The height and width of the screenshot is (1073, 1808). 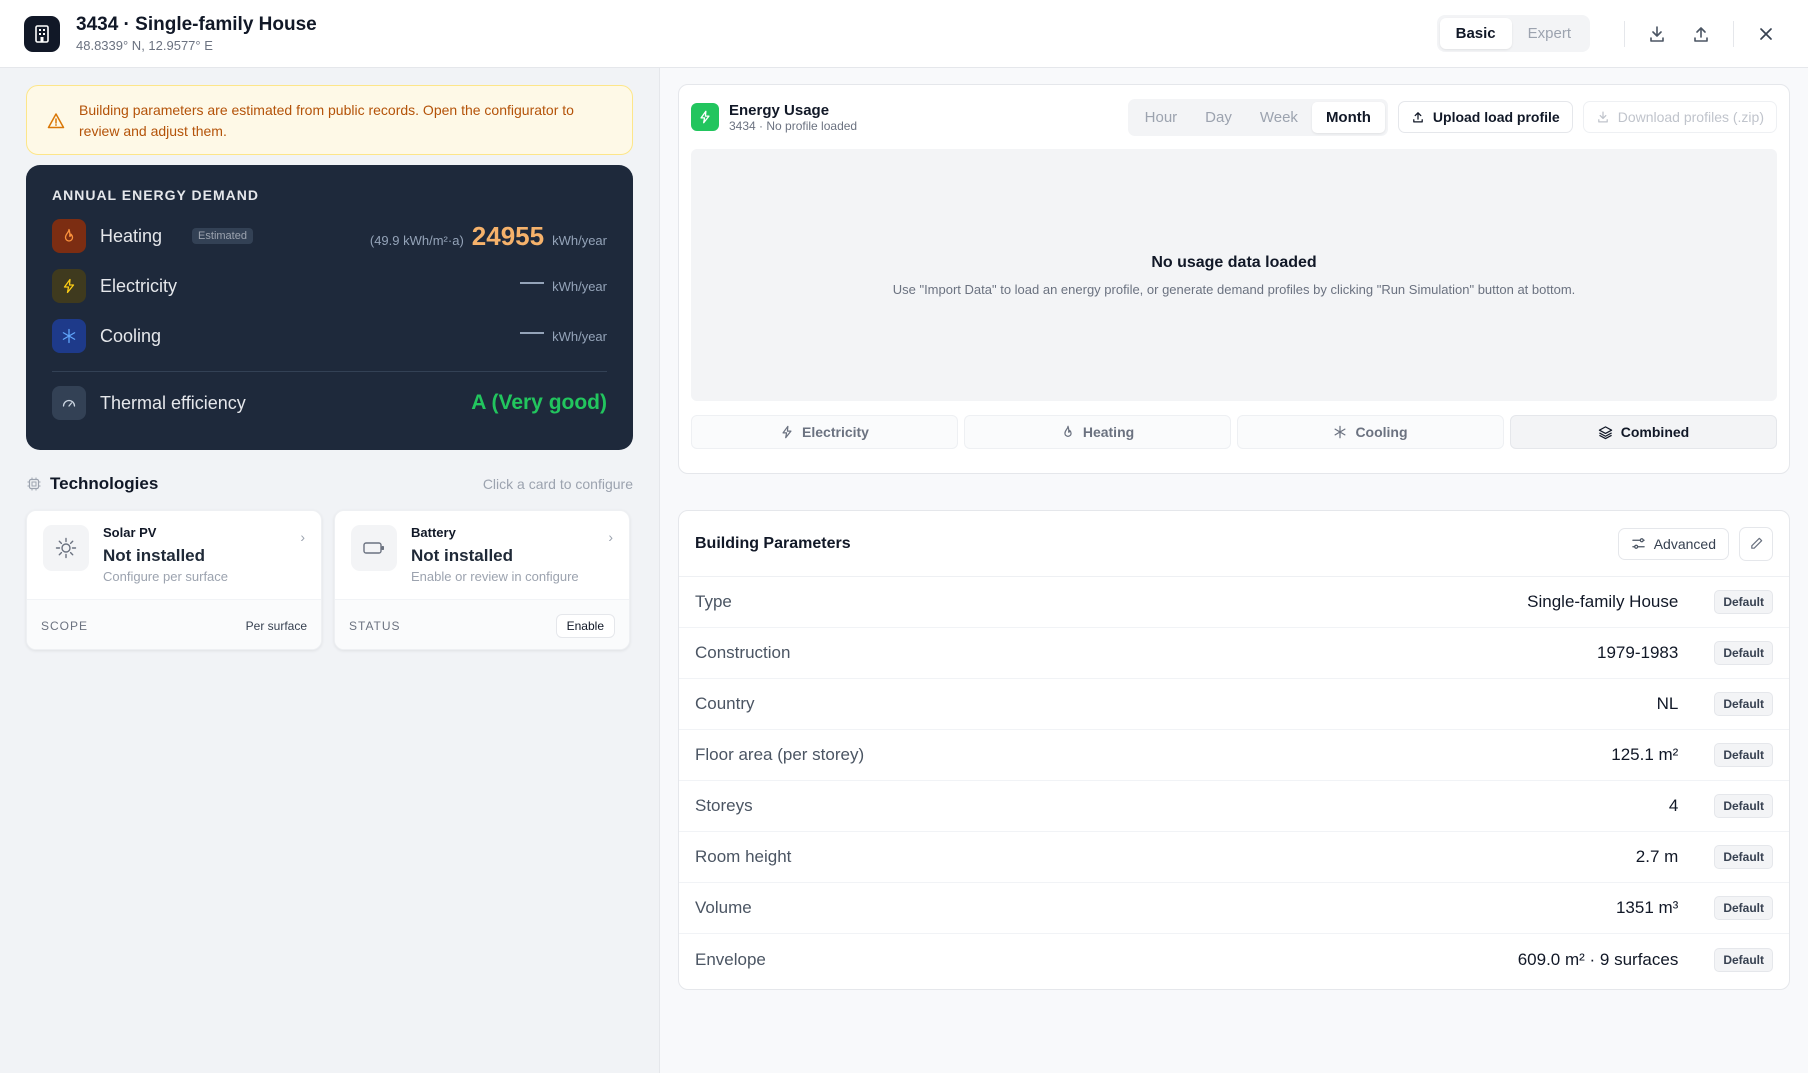 What do you see at coordinates (1097, 432) in the screenshot?
I see `tab-heating: Heating` at bounding box center [1097, 432].